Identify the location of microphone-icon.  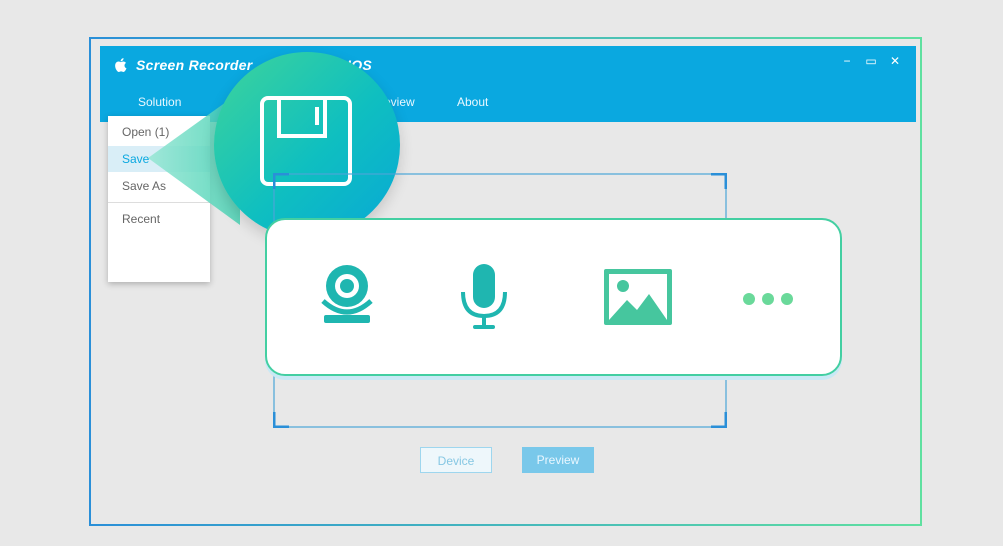
(484, 296).